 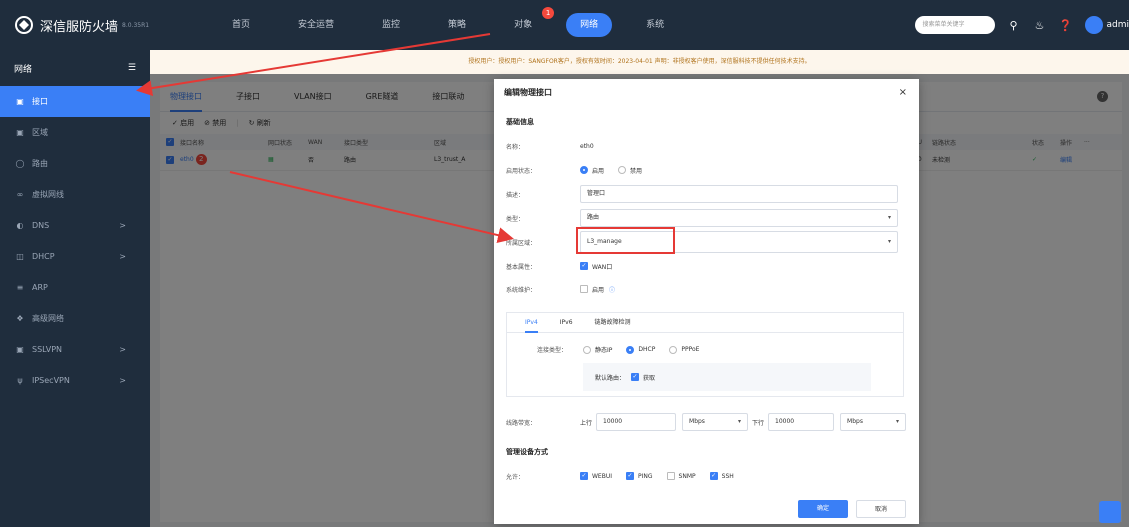 I want to click on annotation-arrows, so click(x=325, y=138).